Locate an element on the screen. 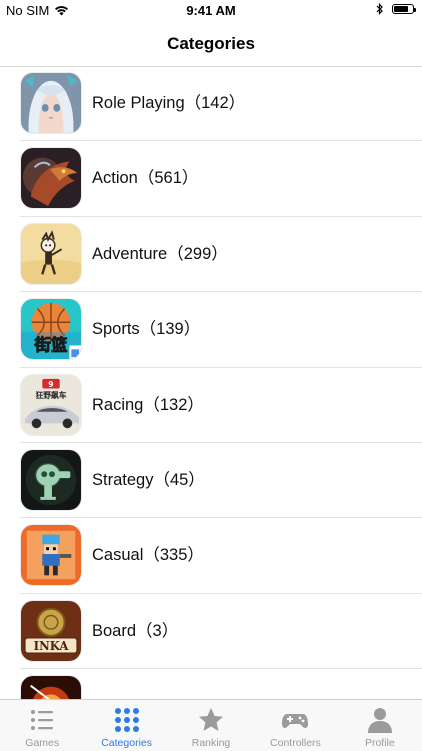 The height and width of the screenshot is (751, 422). list-icon is located at coordinates (42, 720).